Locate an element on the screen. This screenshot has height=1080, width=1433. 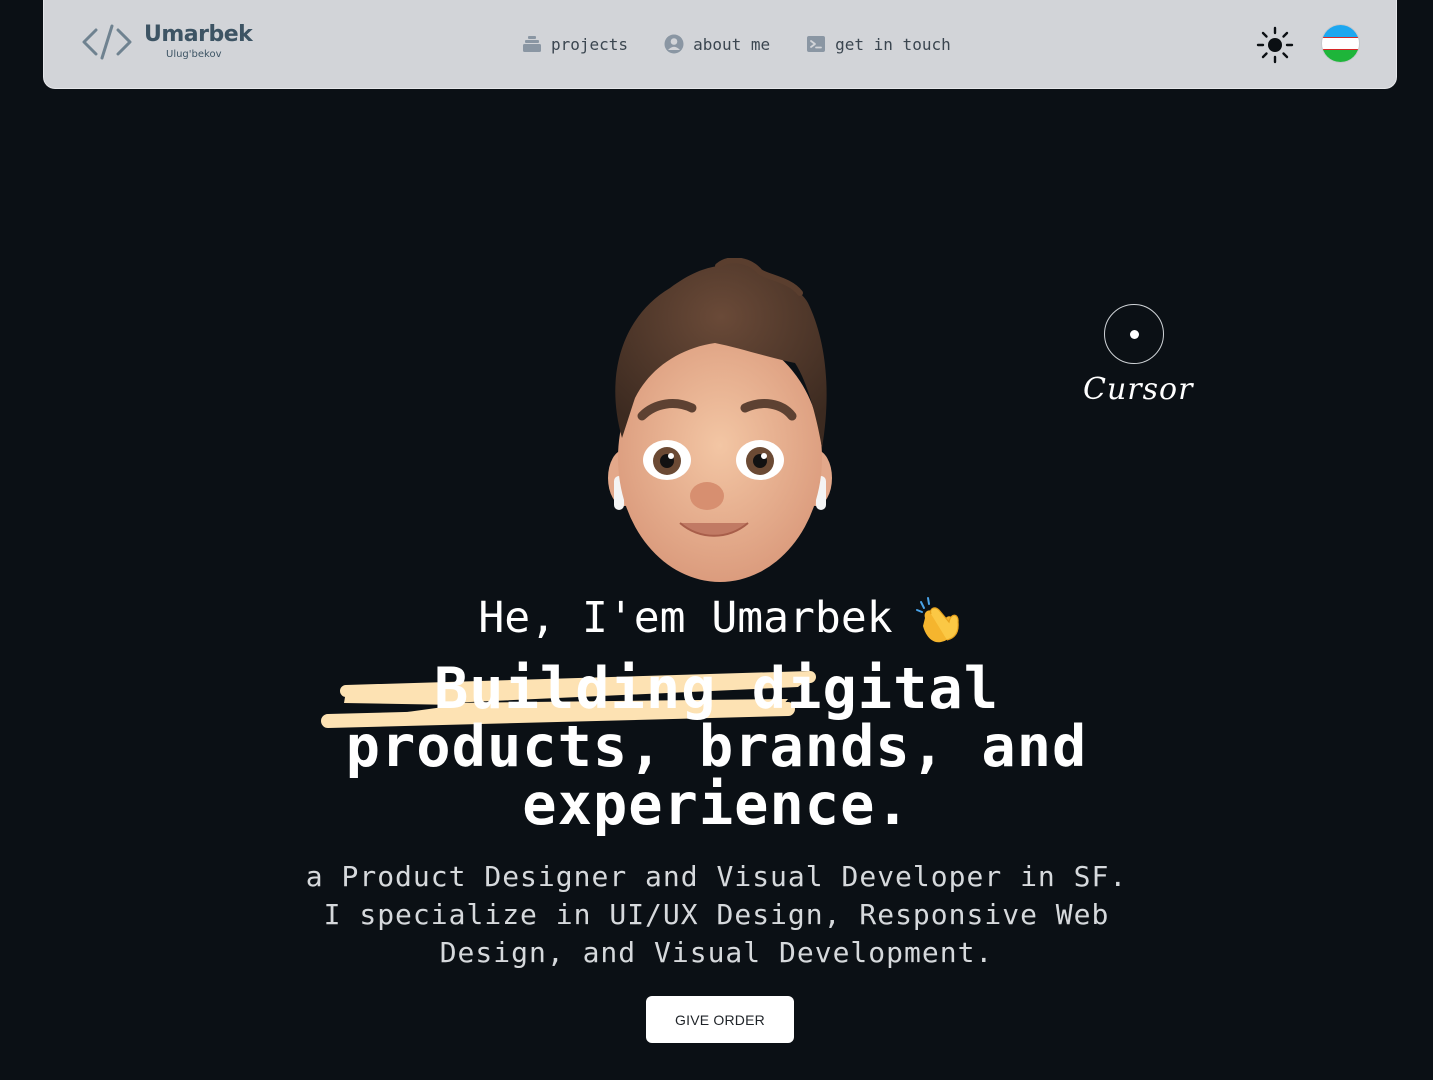
description-line: Design, and Visual Development. is located at coordinates (716, 952).